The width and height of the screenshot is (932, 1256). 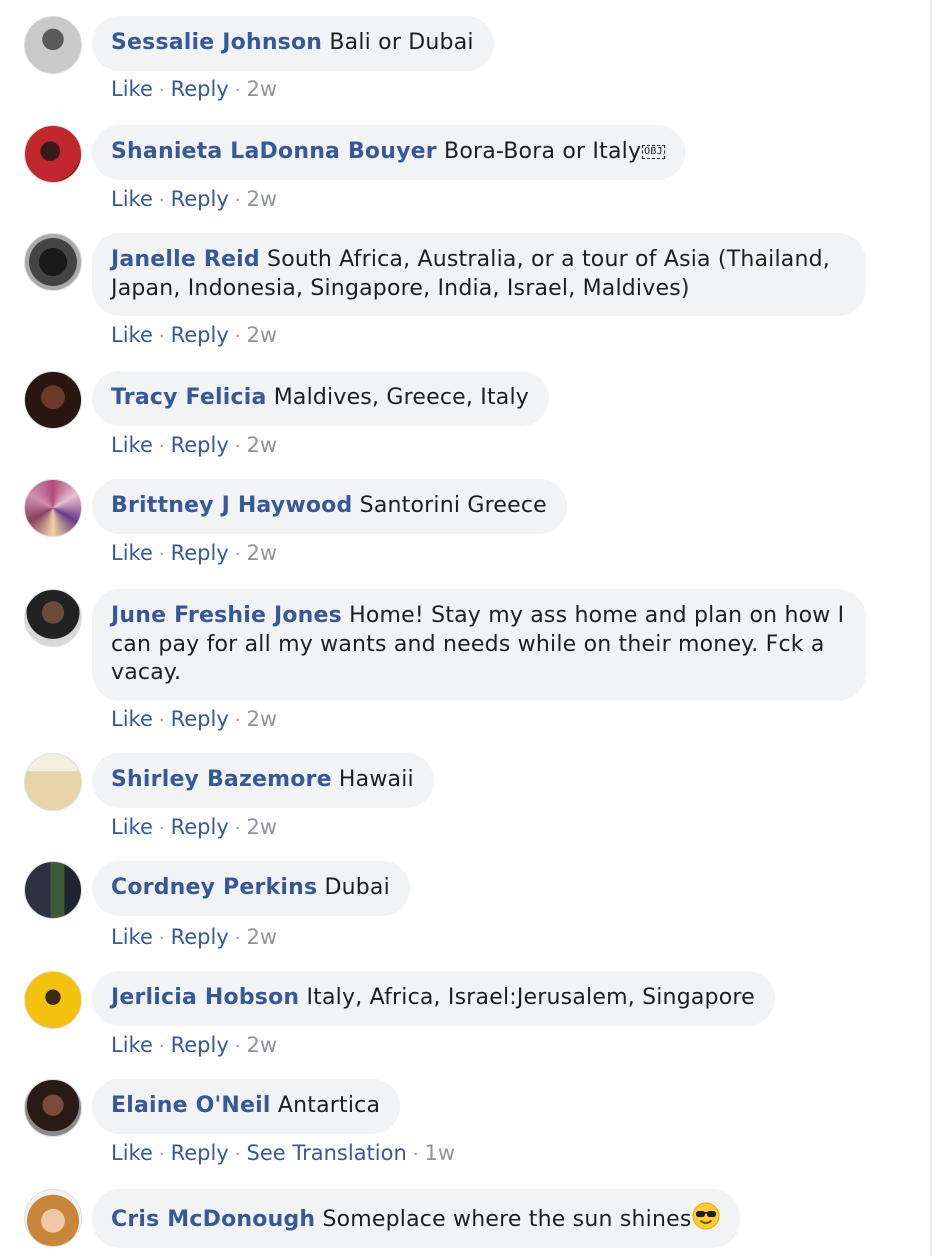 I want to click on comment-bubble: Tracy Felicia Maldives, Greece, Italy, so click(x=320, y=398).